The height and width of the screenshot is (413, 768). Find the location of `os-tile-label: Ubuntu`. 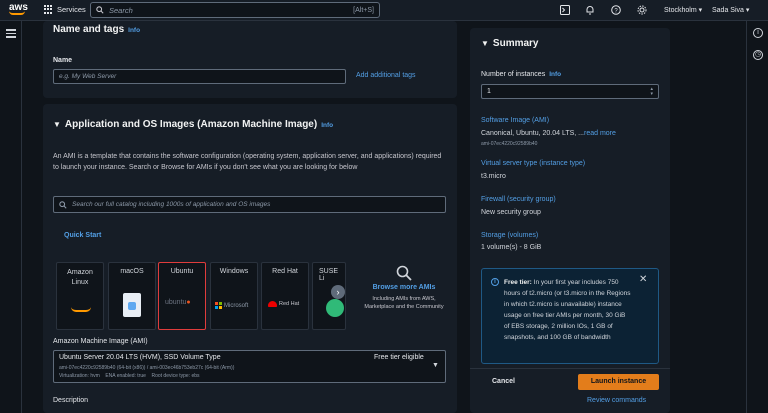

os-tile-label: Ubuntu is located at coordinates (182, 271).